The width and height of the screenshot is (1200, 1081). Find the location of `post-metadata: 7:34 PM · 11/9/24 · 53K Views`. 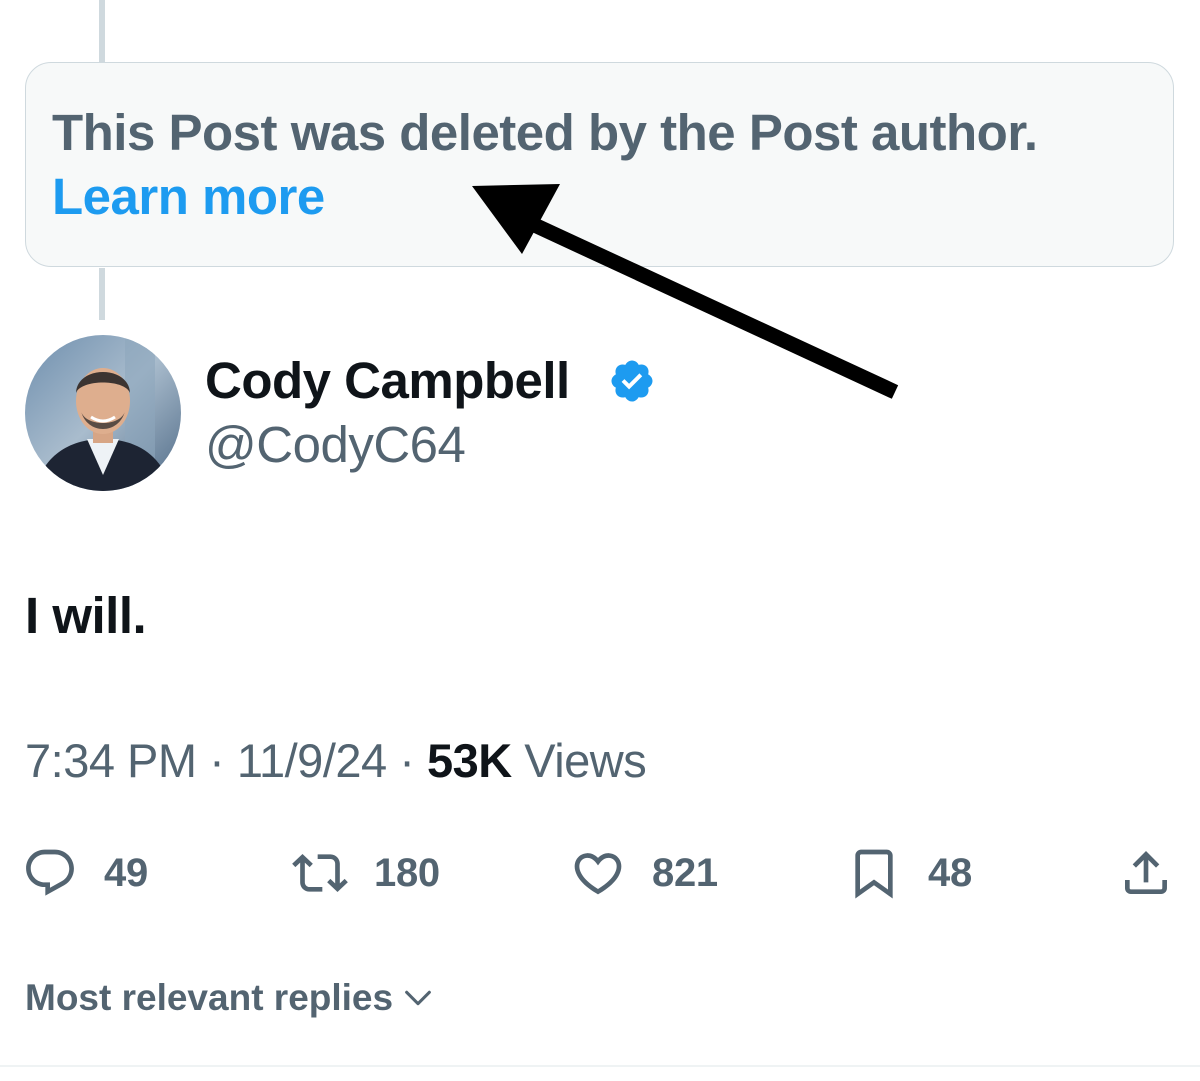

post-metadata: 7:34 PM · 11/9/24 · 53K Views is located at coordinates (336, 761).